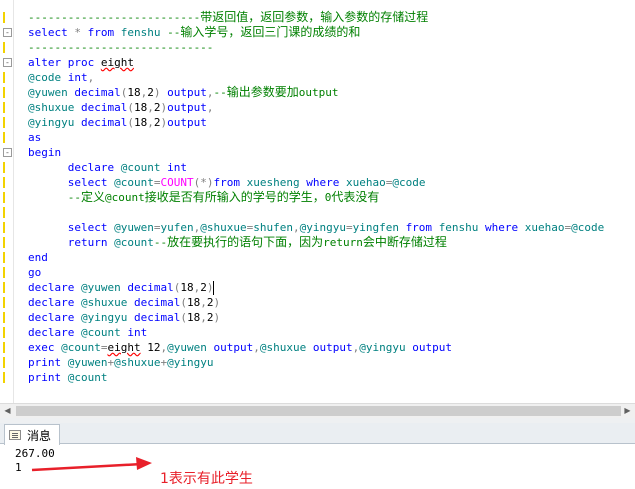 The image size is (635, 489). I want to click on code-token: 接收是否有所输入的学号的学生，, so click(234, 197).